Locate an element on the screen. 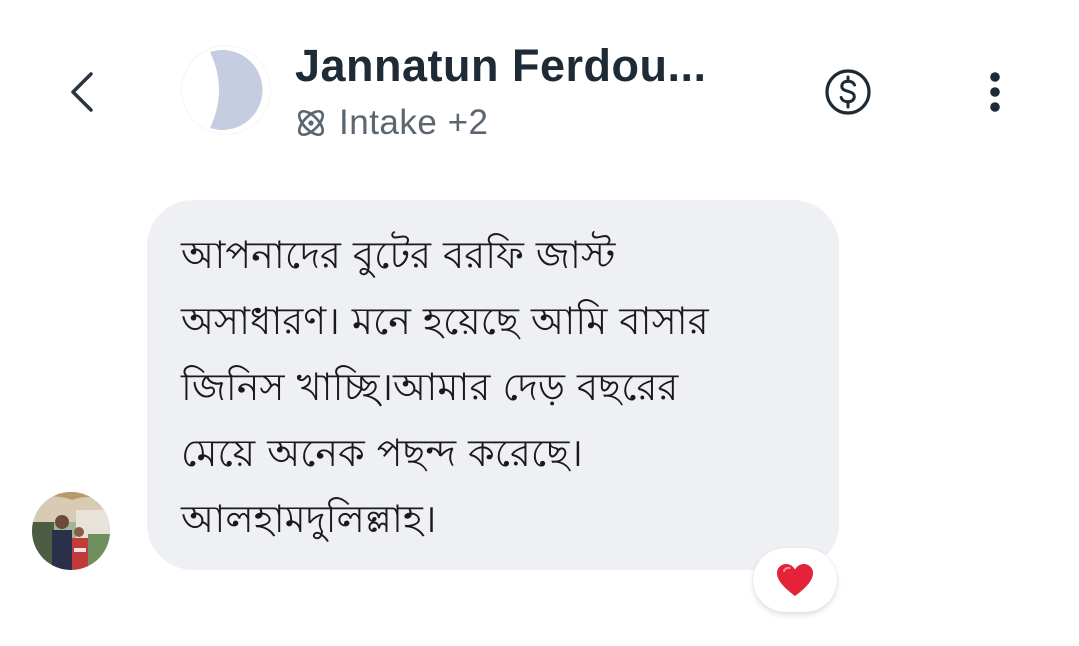 The width and height of the screenshot is (1079, 646). contact-avatar is located at coordinates (226, 90).